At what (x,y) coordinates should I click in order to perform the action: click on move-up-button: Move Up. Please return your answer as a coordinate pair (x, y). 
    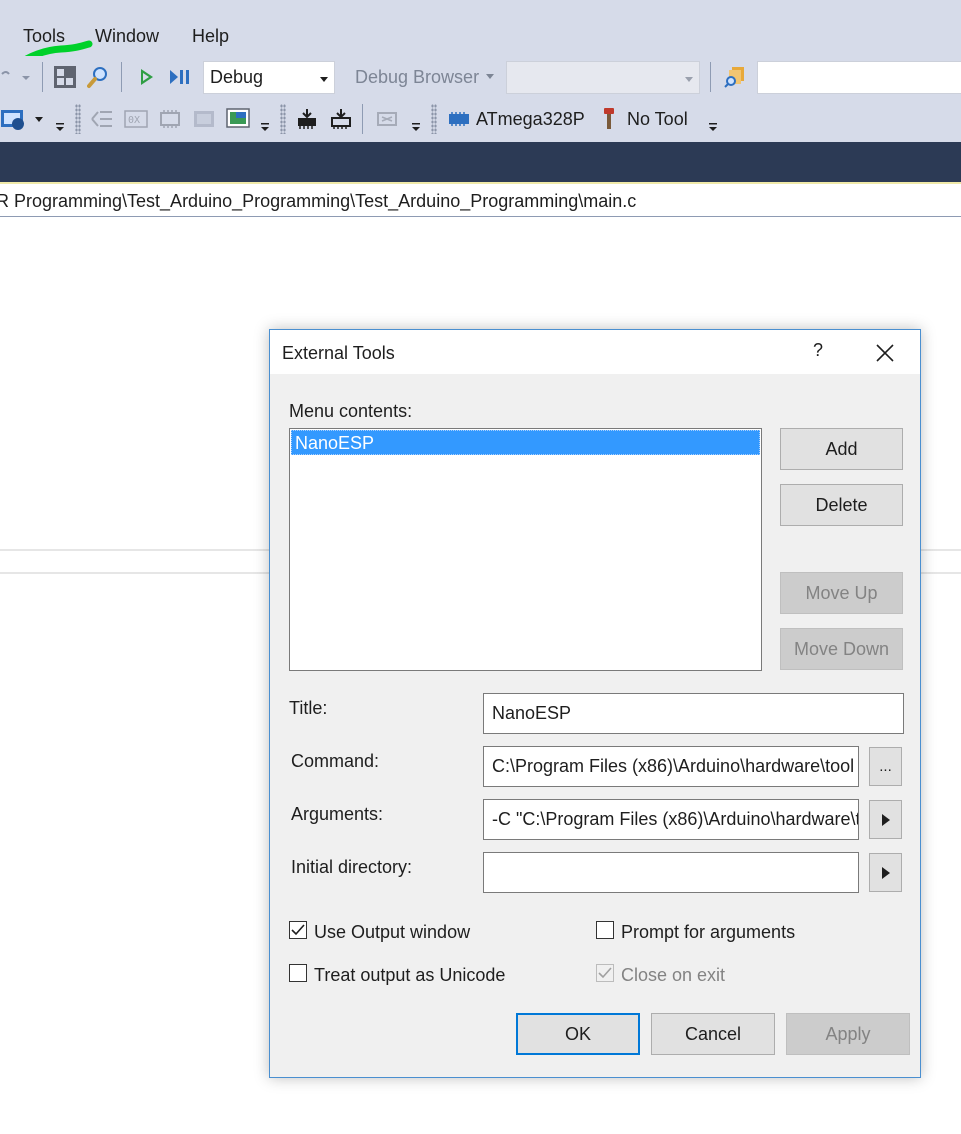
    Looking at the image, I should click on (841, 593).